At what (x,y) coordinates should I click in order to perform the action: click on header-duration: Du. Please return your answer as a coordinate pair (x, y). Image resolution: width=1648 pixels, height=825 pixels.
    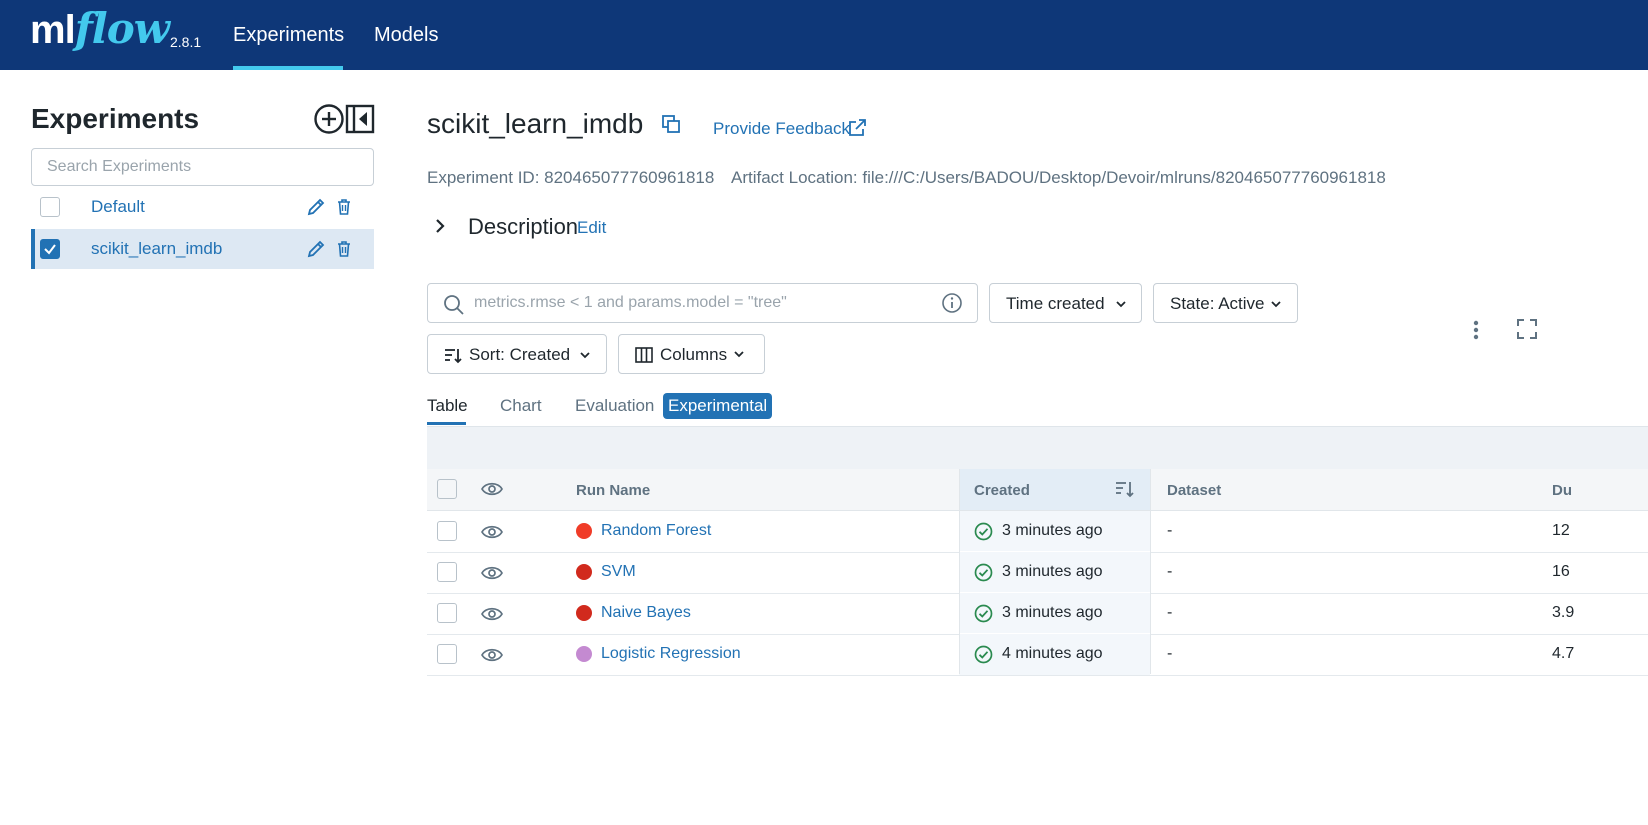
    Looking at the image, I should click on (1562, 490).